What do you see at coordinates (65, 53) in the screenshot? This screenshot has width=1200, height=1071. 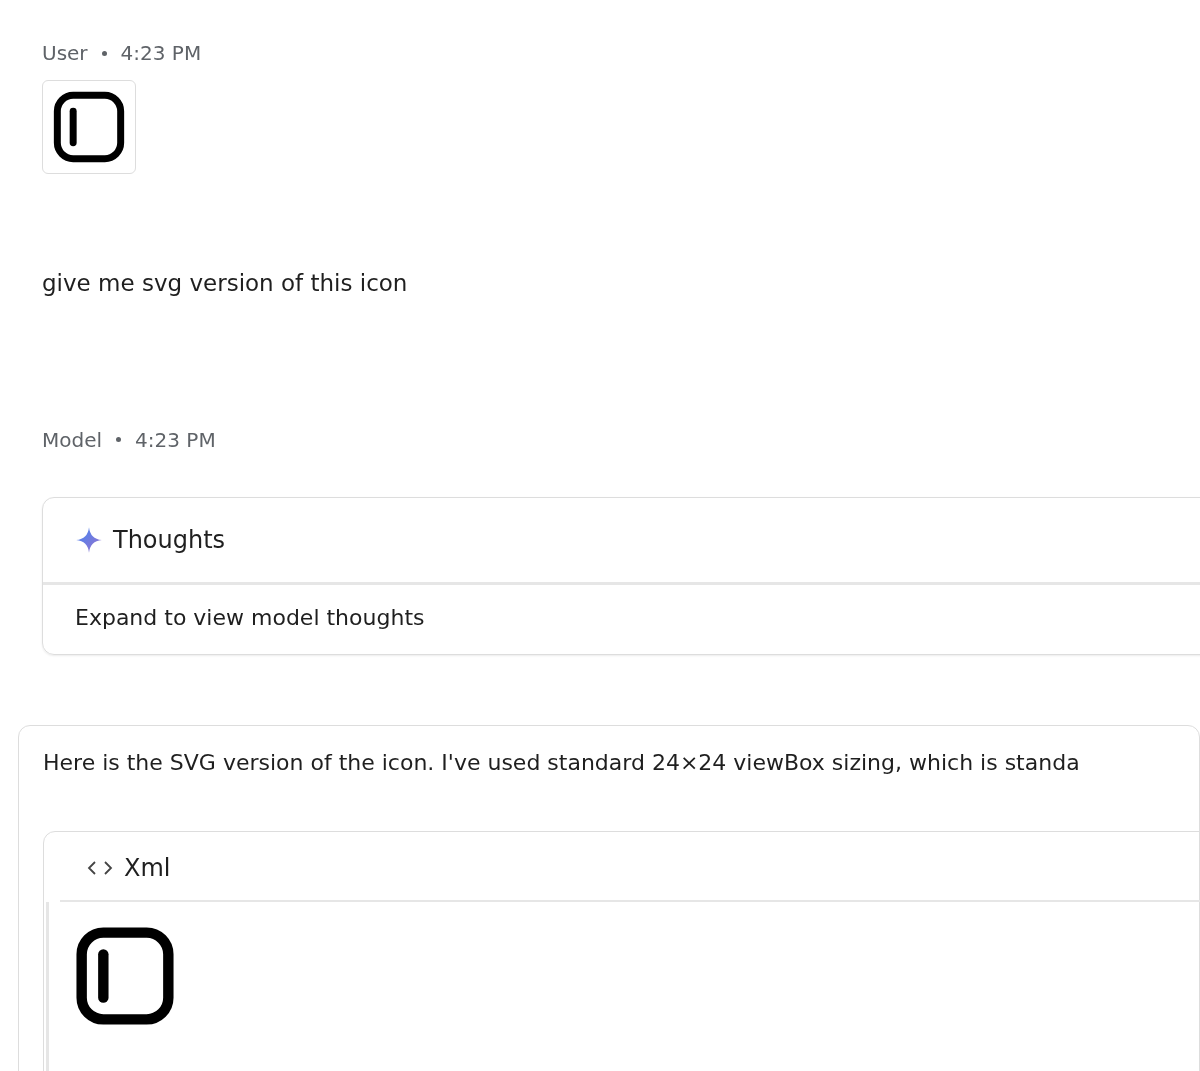 I see `sender-name: User` at bounding box center [65, 53].